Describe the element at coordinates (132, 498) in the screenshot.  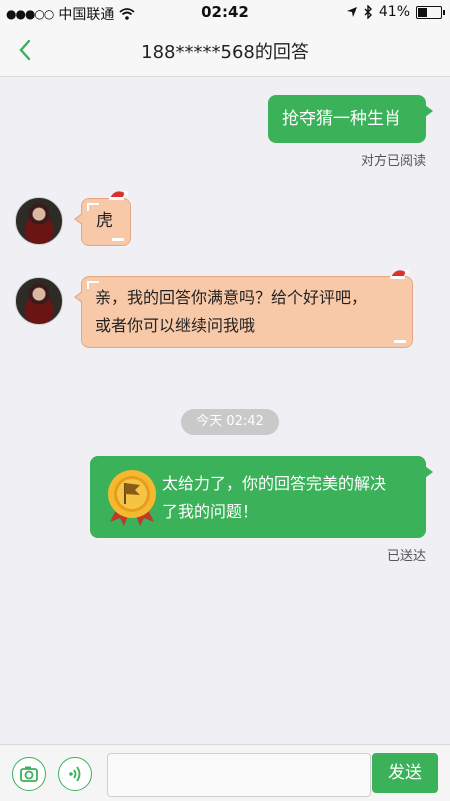
I see `medal-icon` at that location.